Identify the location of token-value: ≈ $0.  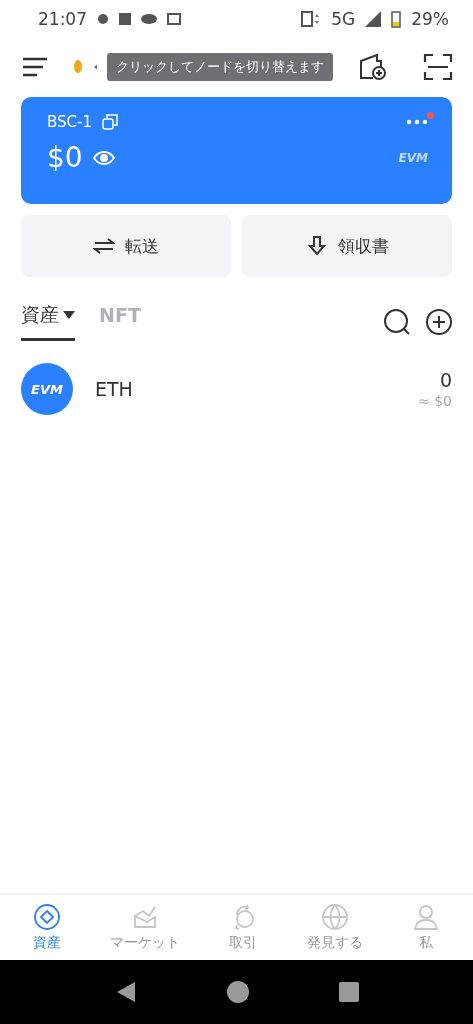
(435, 401).